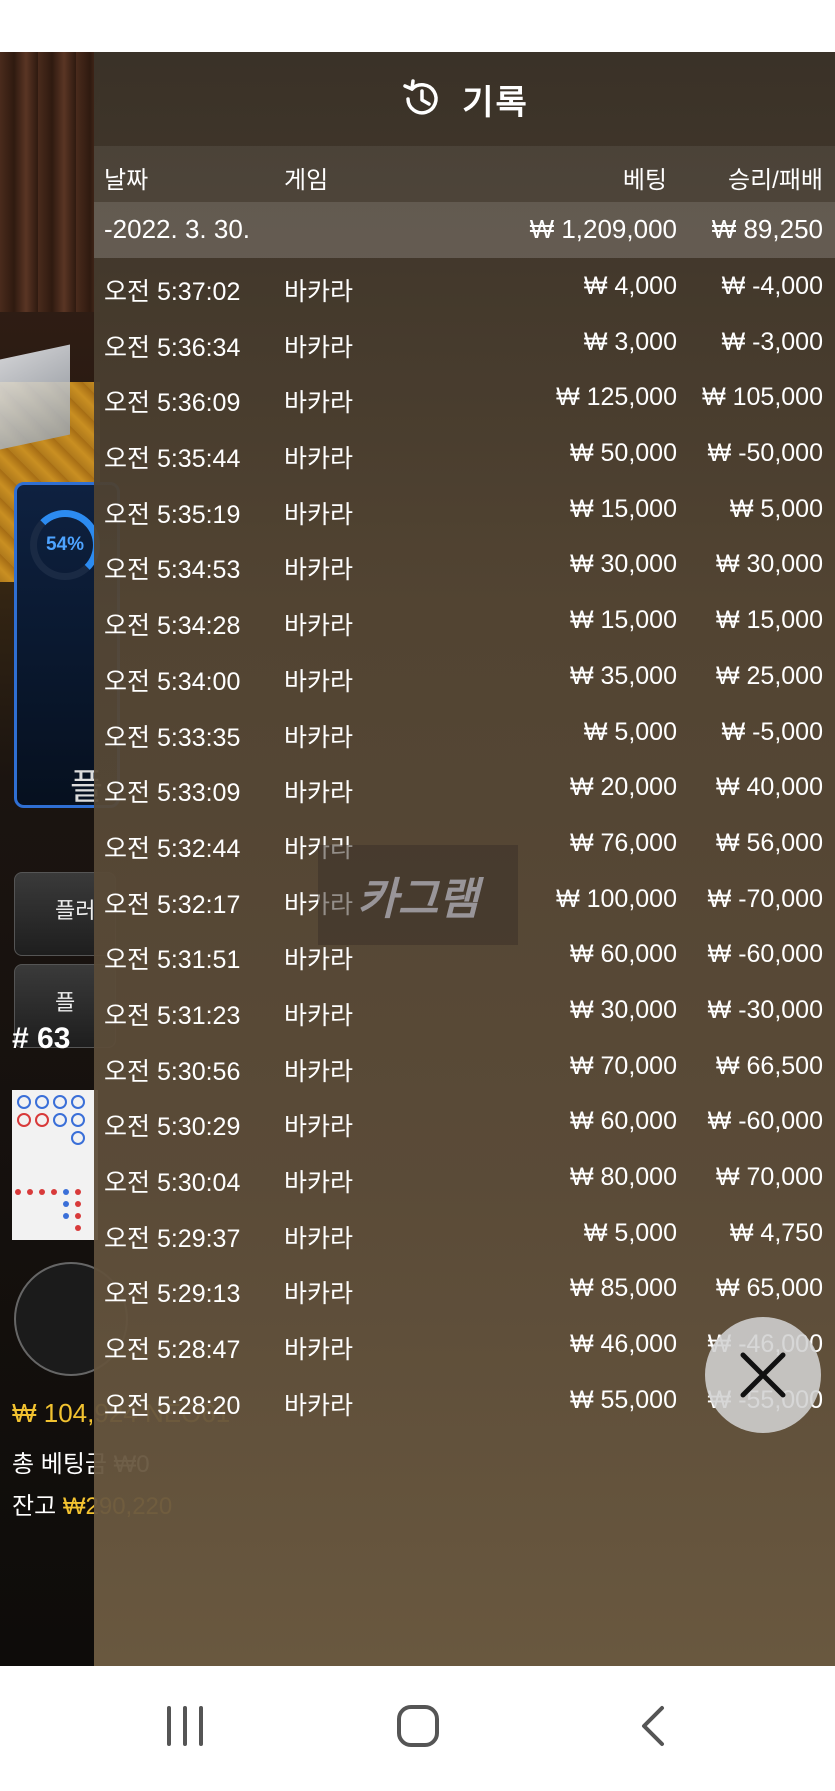  I want to click on row-result: ₩ -30,000, so click(765, 1009).